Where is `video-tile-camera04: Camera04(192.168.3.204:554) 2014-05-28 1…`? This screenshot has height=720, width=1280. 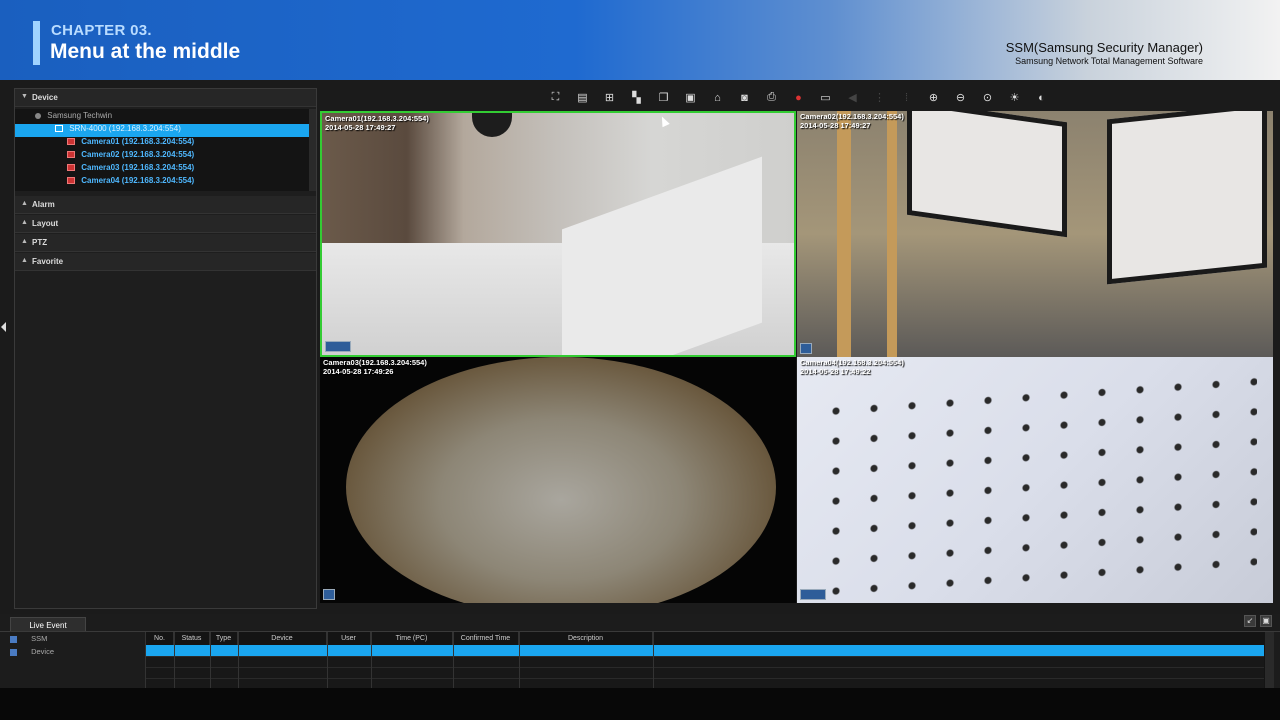 video-tile-camera04: Camera04(192.168.3.204:554) 2014-05-28 1… is located at coordinates (1035, 480).